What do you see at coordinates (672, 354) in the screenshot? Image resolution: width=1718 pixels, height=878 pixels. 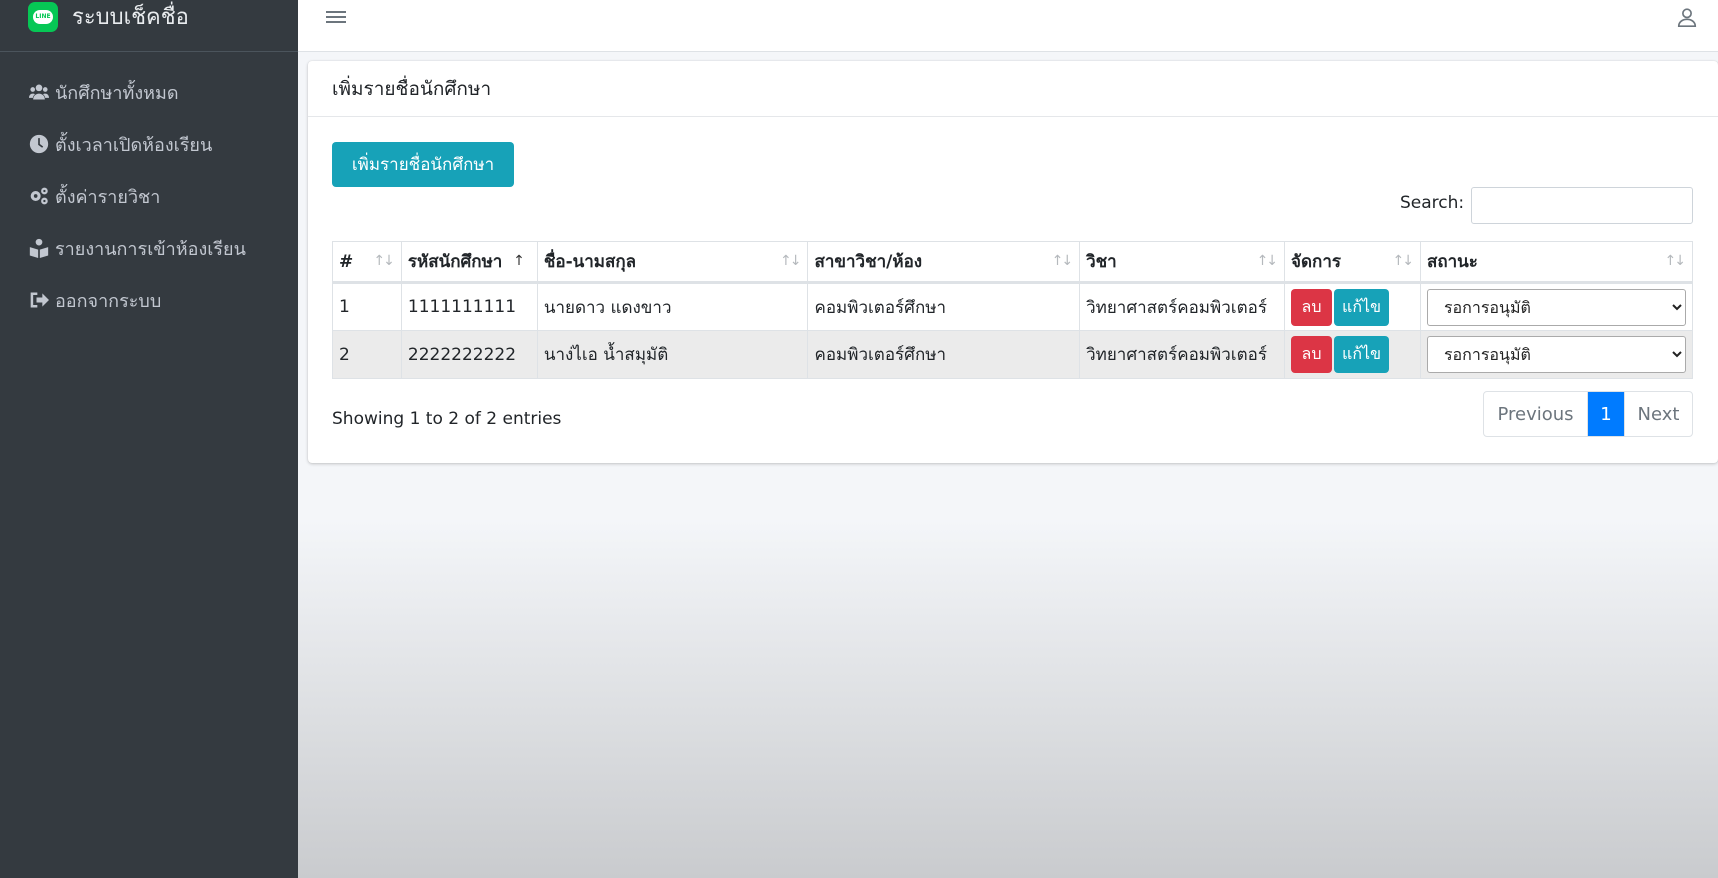 I see `cell-name: นาง่ไเอ น้ำสมุมัติ` at bounding box center [672, 354].